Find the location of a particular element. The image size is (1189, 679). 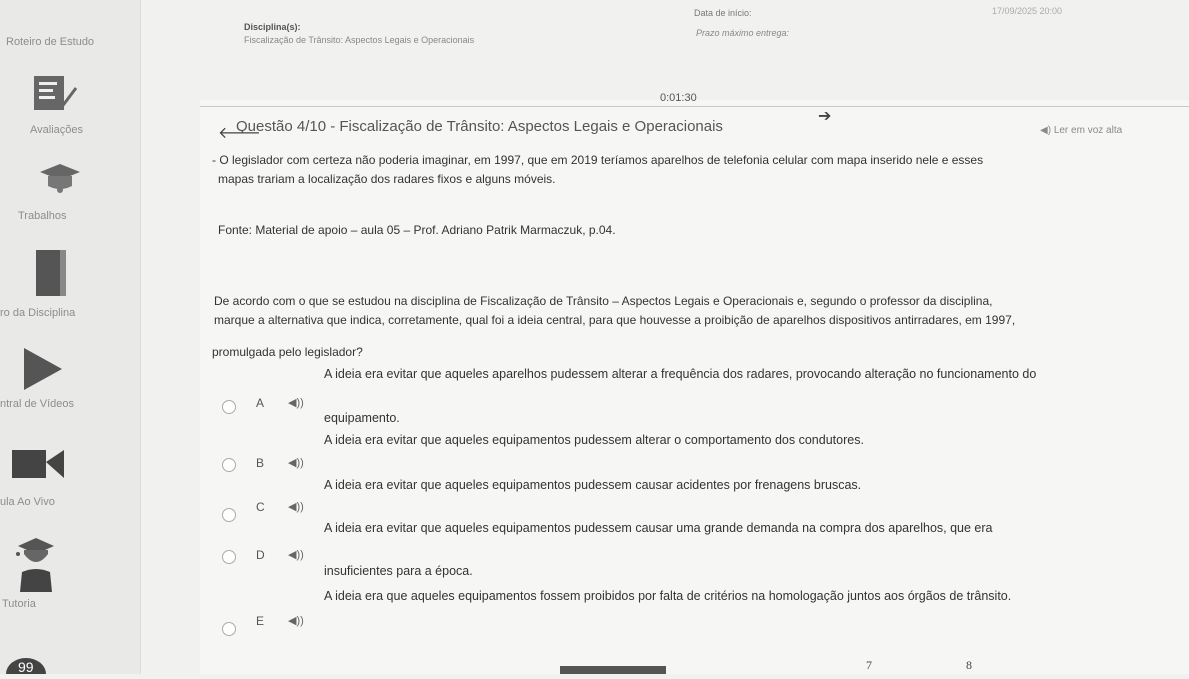

clipboard-check-icon is located at coordinates (55, 94).